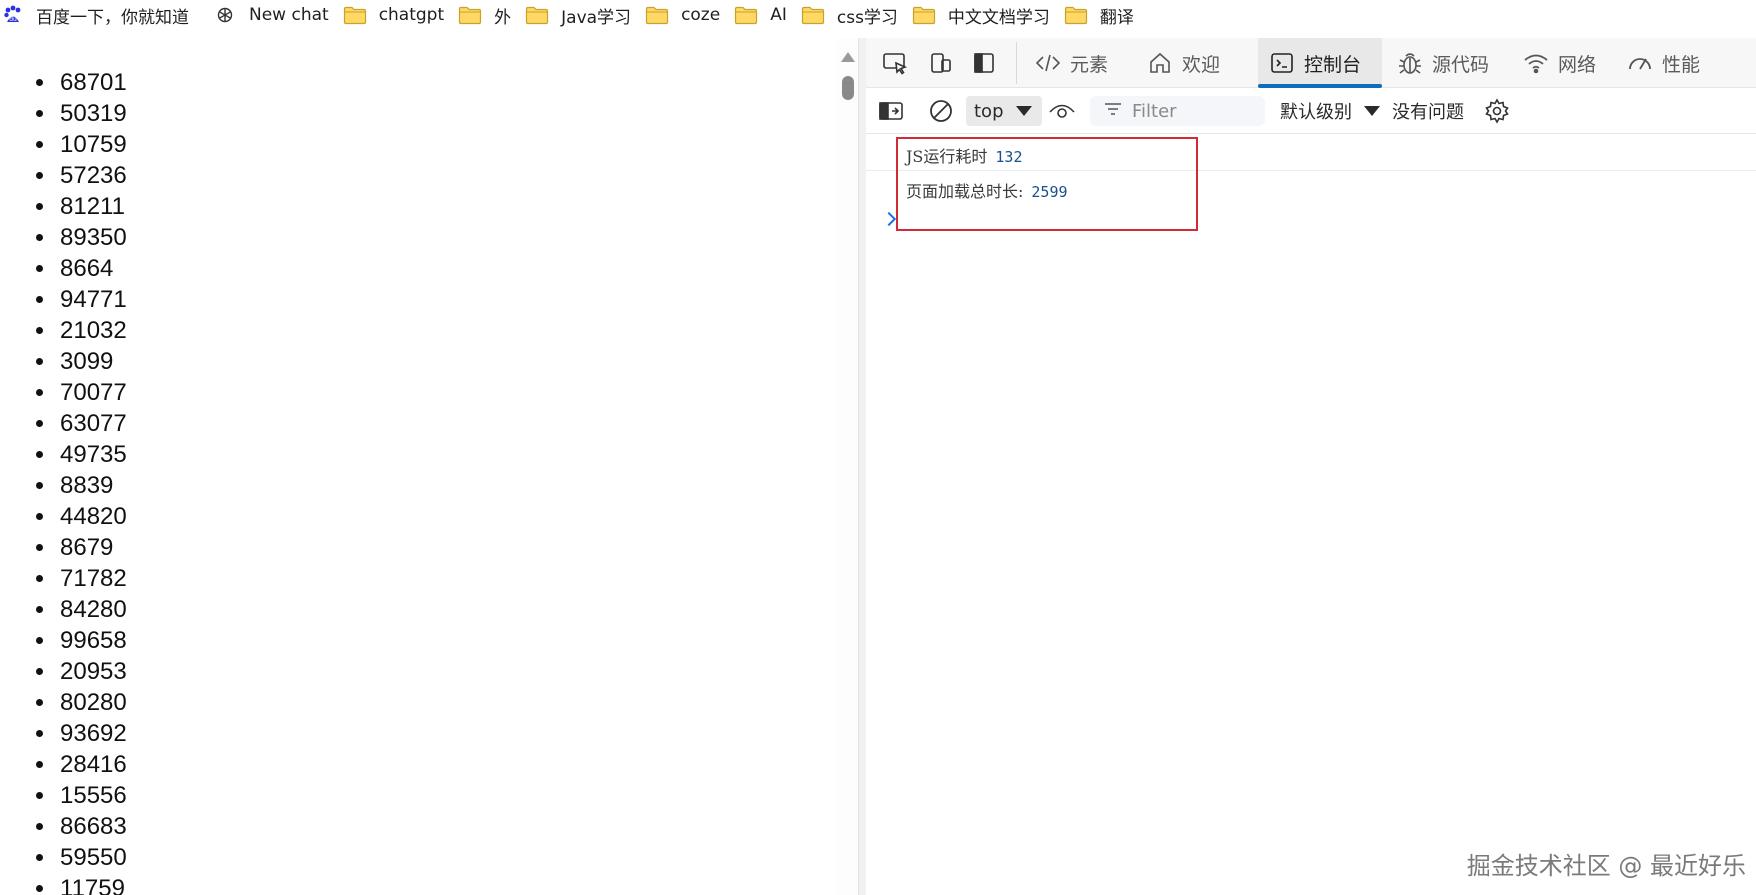 This screenshot has width=1756, height=895. Describe the element at coordinates (895, 63) in the screenshot. I see `inspect-element-icon` at that location.